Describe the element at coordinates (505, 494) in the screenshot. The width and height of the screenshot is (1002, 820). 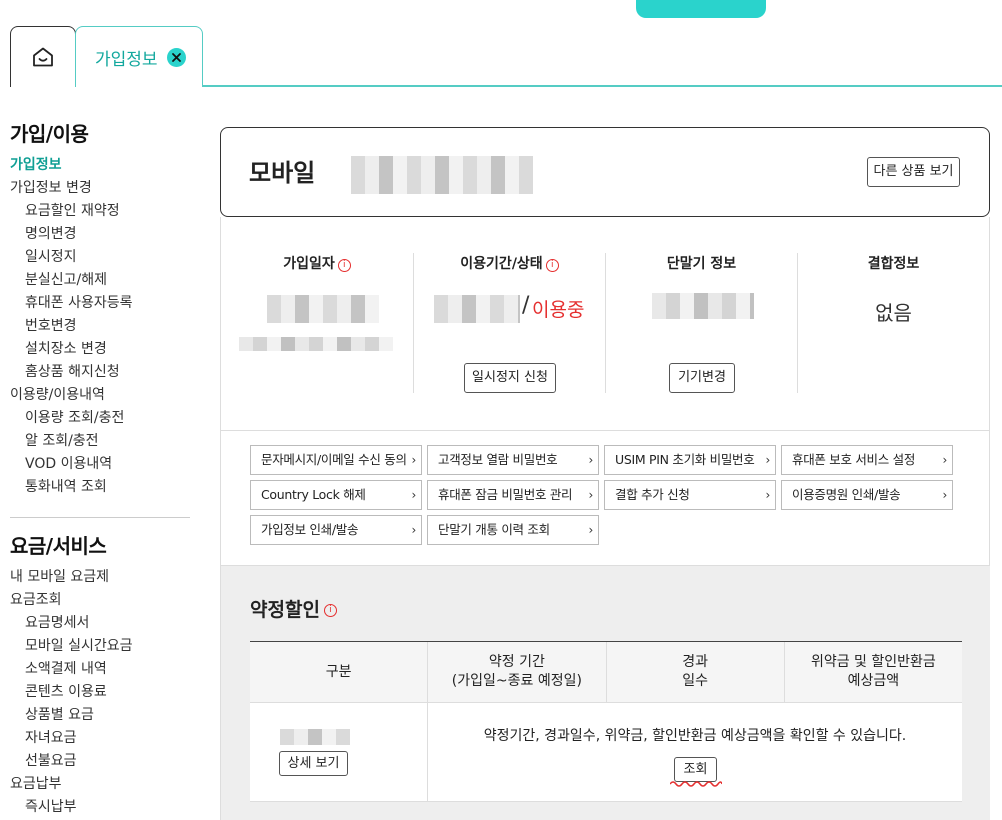
I see `quick-link-label: 휴대폰 잠금 비밀번호 관리` at that location.